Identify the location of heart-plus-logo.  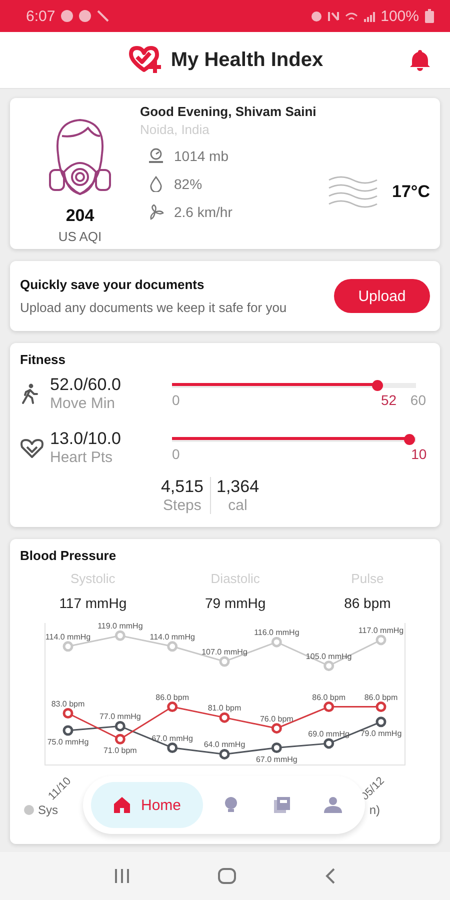
(144, 60).